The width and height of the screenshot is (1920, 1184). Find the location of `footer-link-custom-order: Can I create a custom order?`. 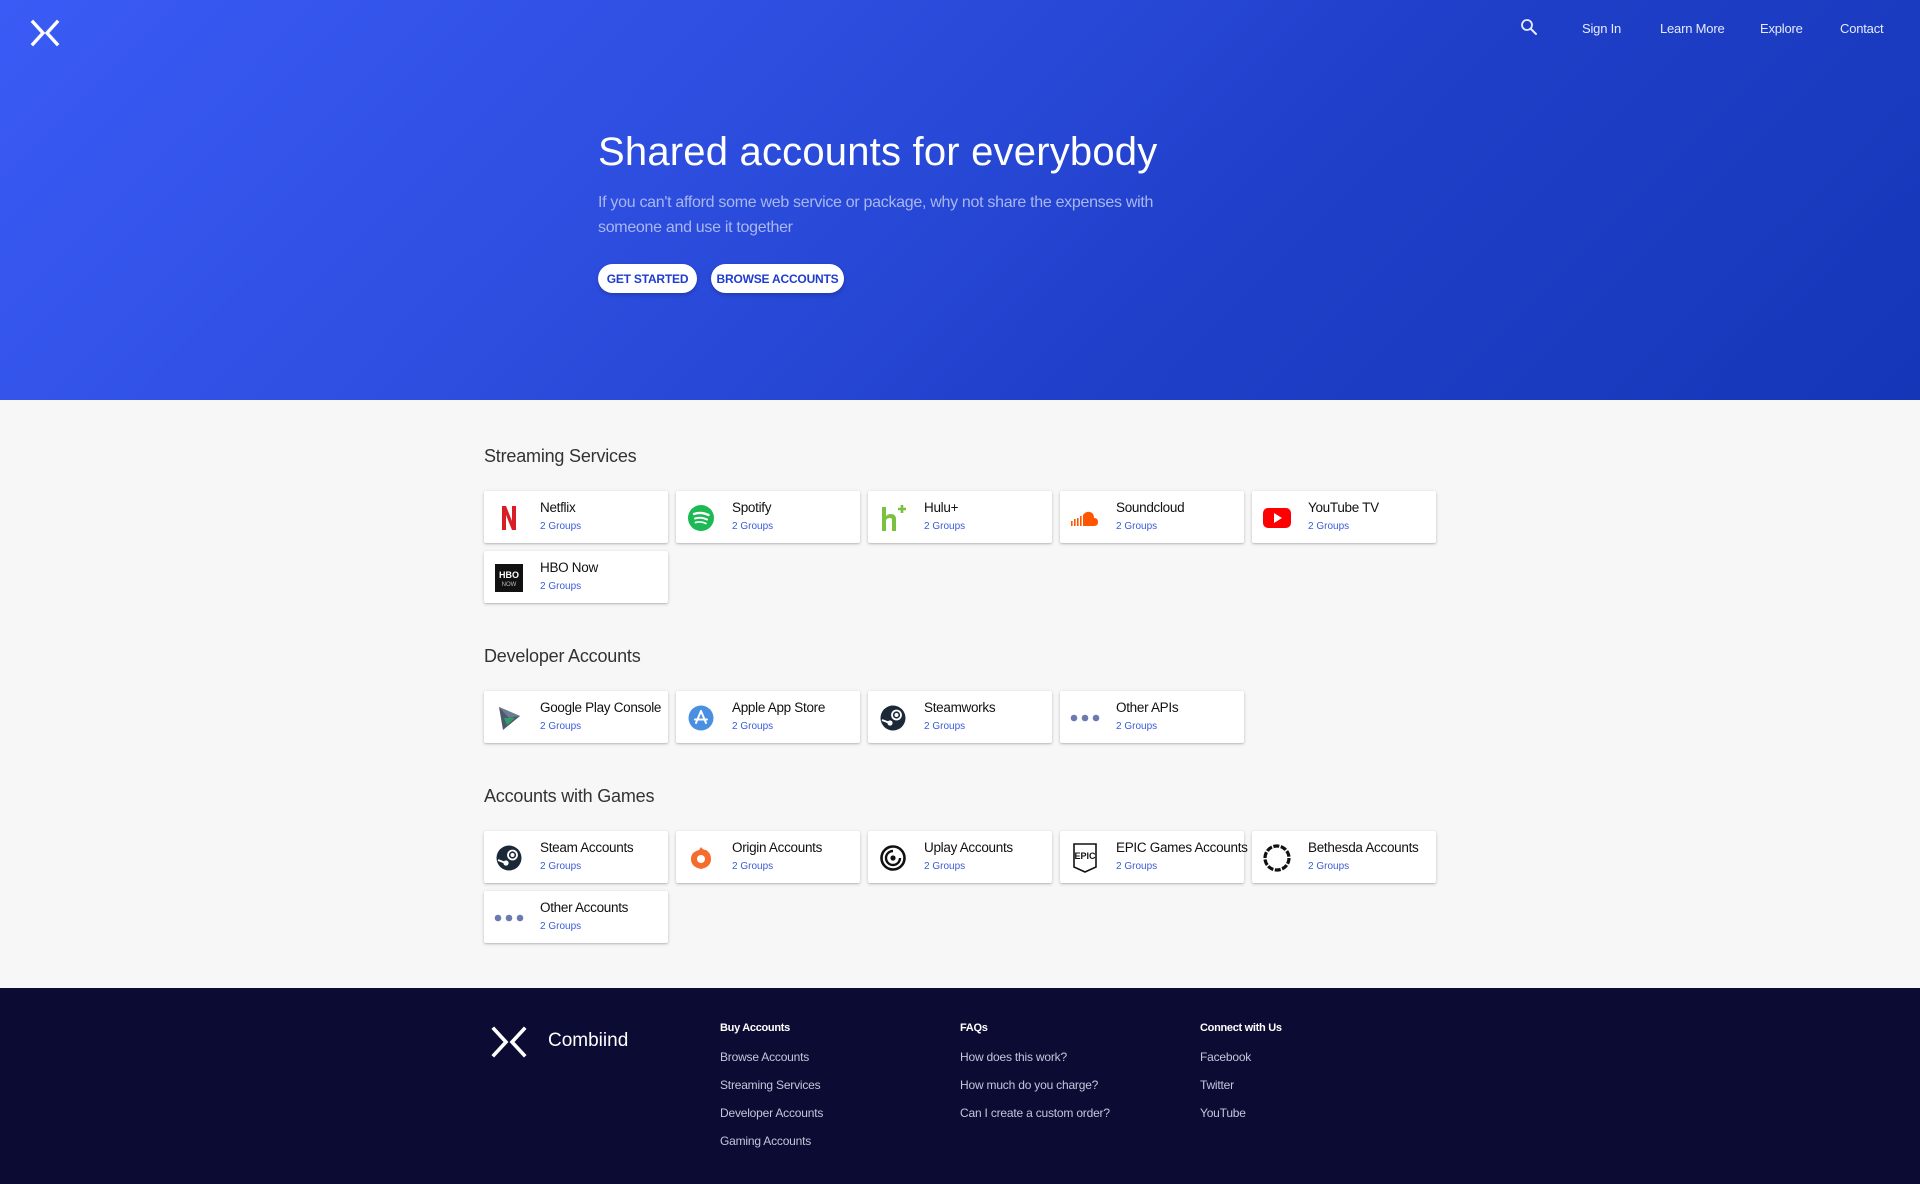

footer-link-custom-order: Can I create a custom order? is located at coordinates (1035, 1113).